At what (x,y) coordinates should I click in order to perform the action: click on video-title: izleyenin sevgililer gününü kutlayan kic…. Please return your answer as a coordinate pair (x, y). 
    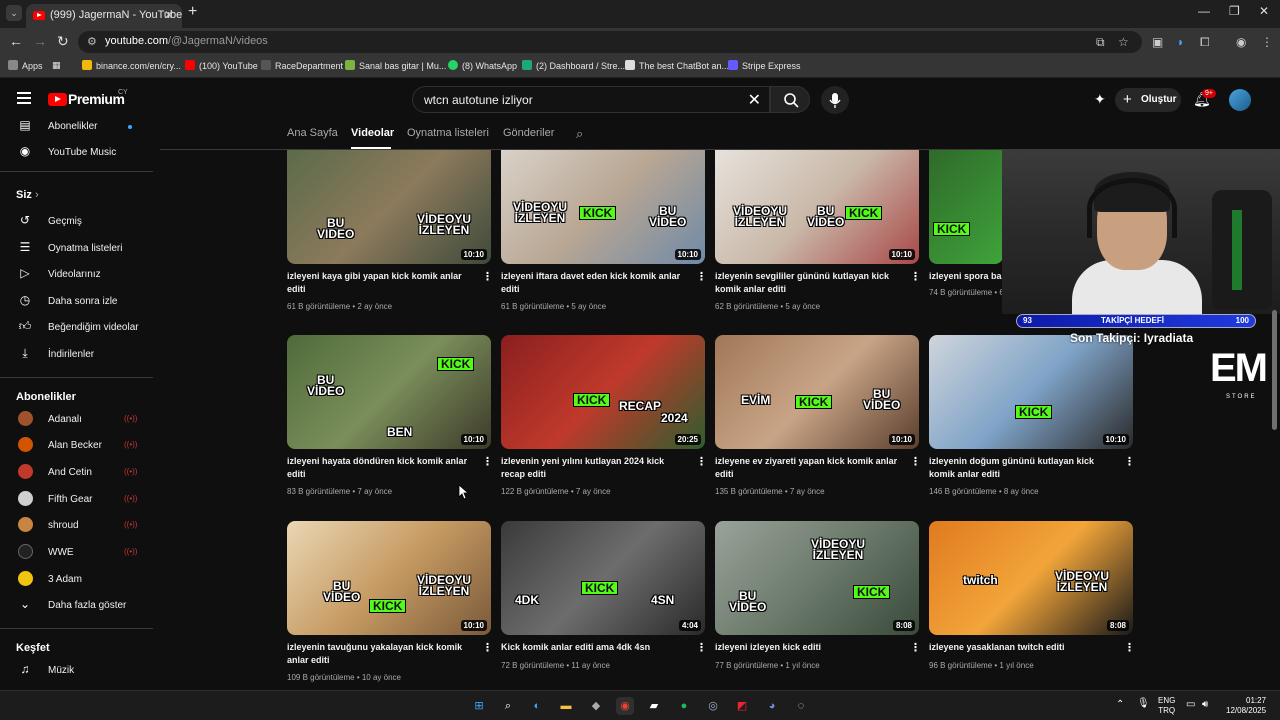
    Looking at the image, I should click on (809, 283).